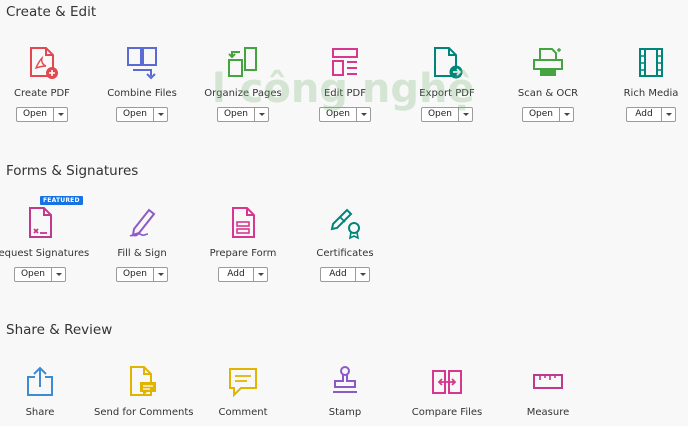 The height and width of the screenshot is (426, 688). What do you see at coordinates (645, 84) in the screenshot?
I see `tool-rich-media: Rich Media Add` at bounding box center [645, 84].